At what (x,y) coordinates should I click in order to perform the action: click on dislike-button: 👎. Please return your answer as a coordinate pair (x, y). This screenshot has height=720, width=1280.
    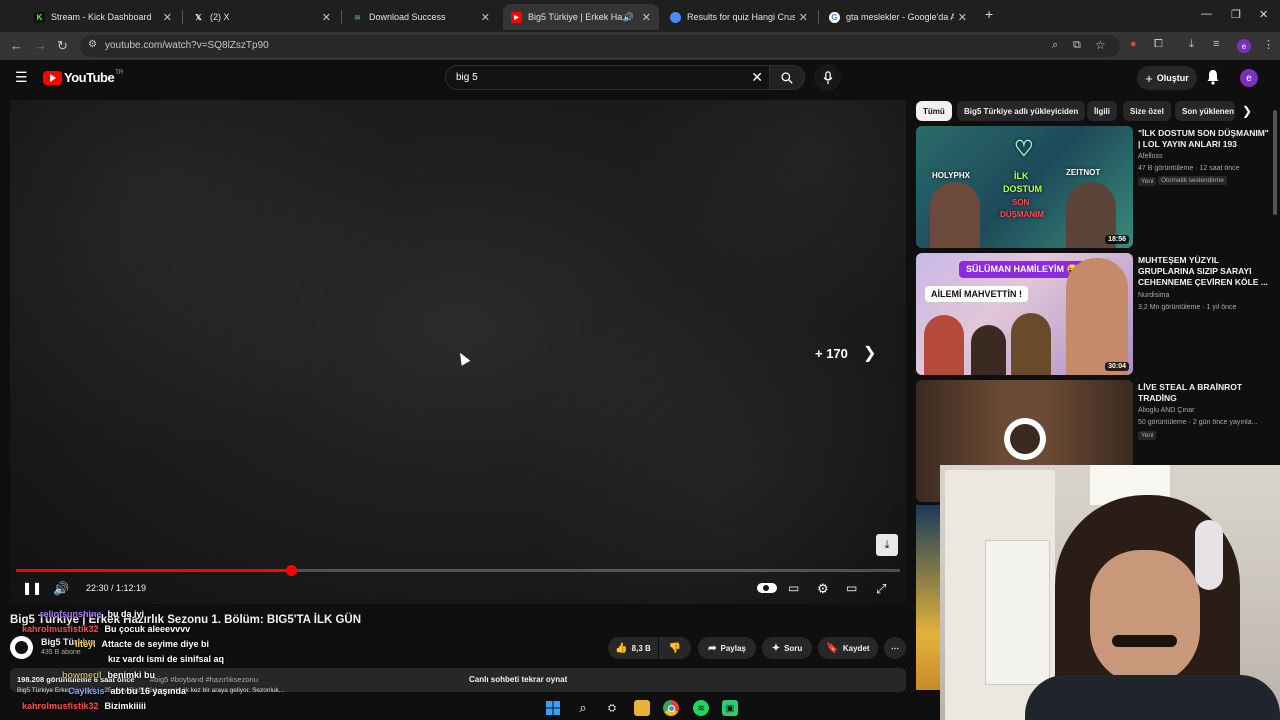
    Looking at the image, I should click on (675, 648).